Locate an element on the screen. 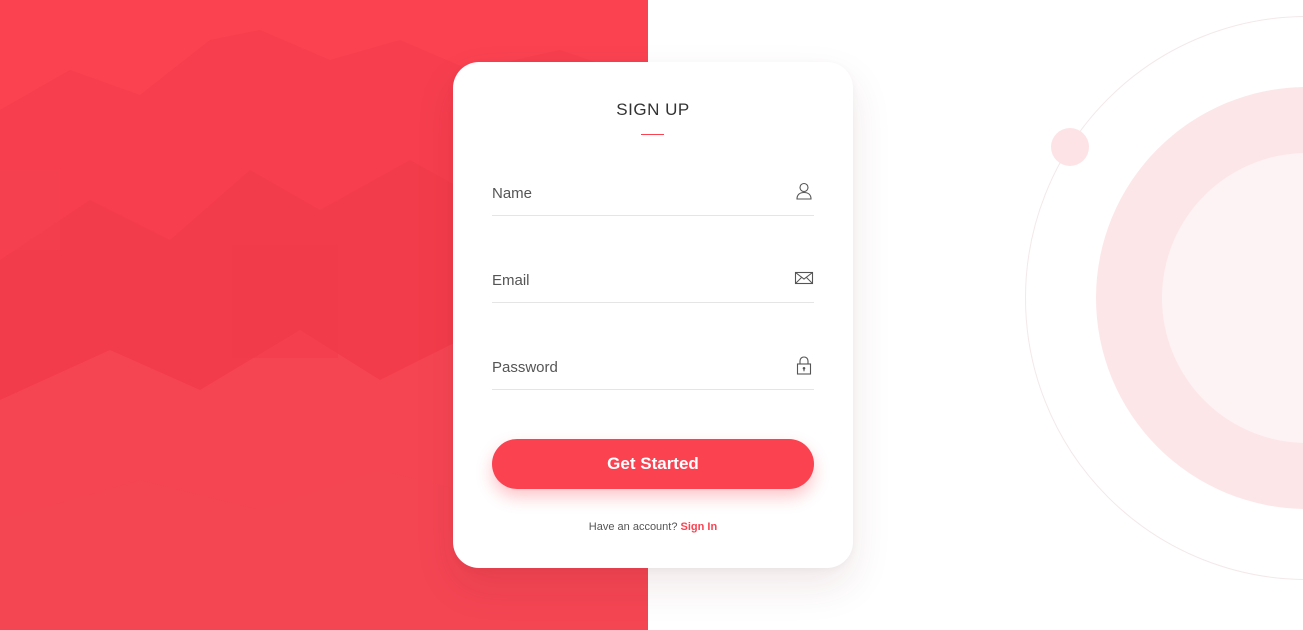  title-underline is located at coordinates (652, 134).